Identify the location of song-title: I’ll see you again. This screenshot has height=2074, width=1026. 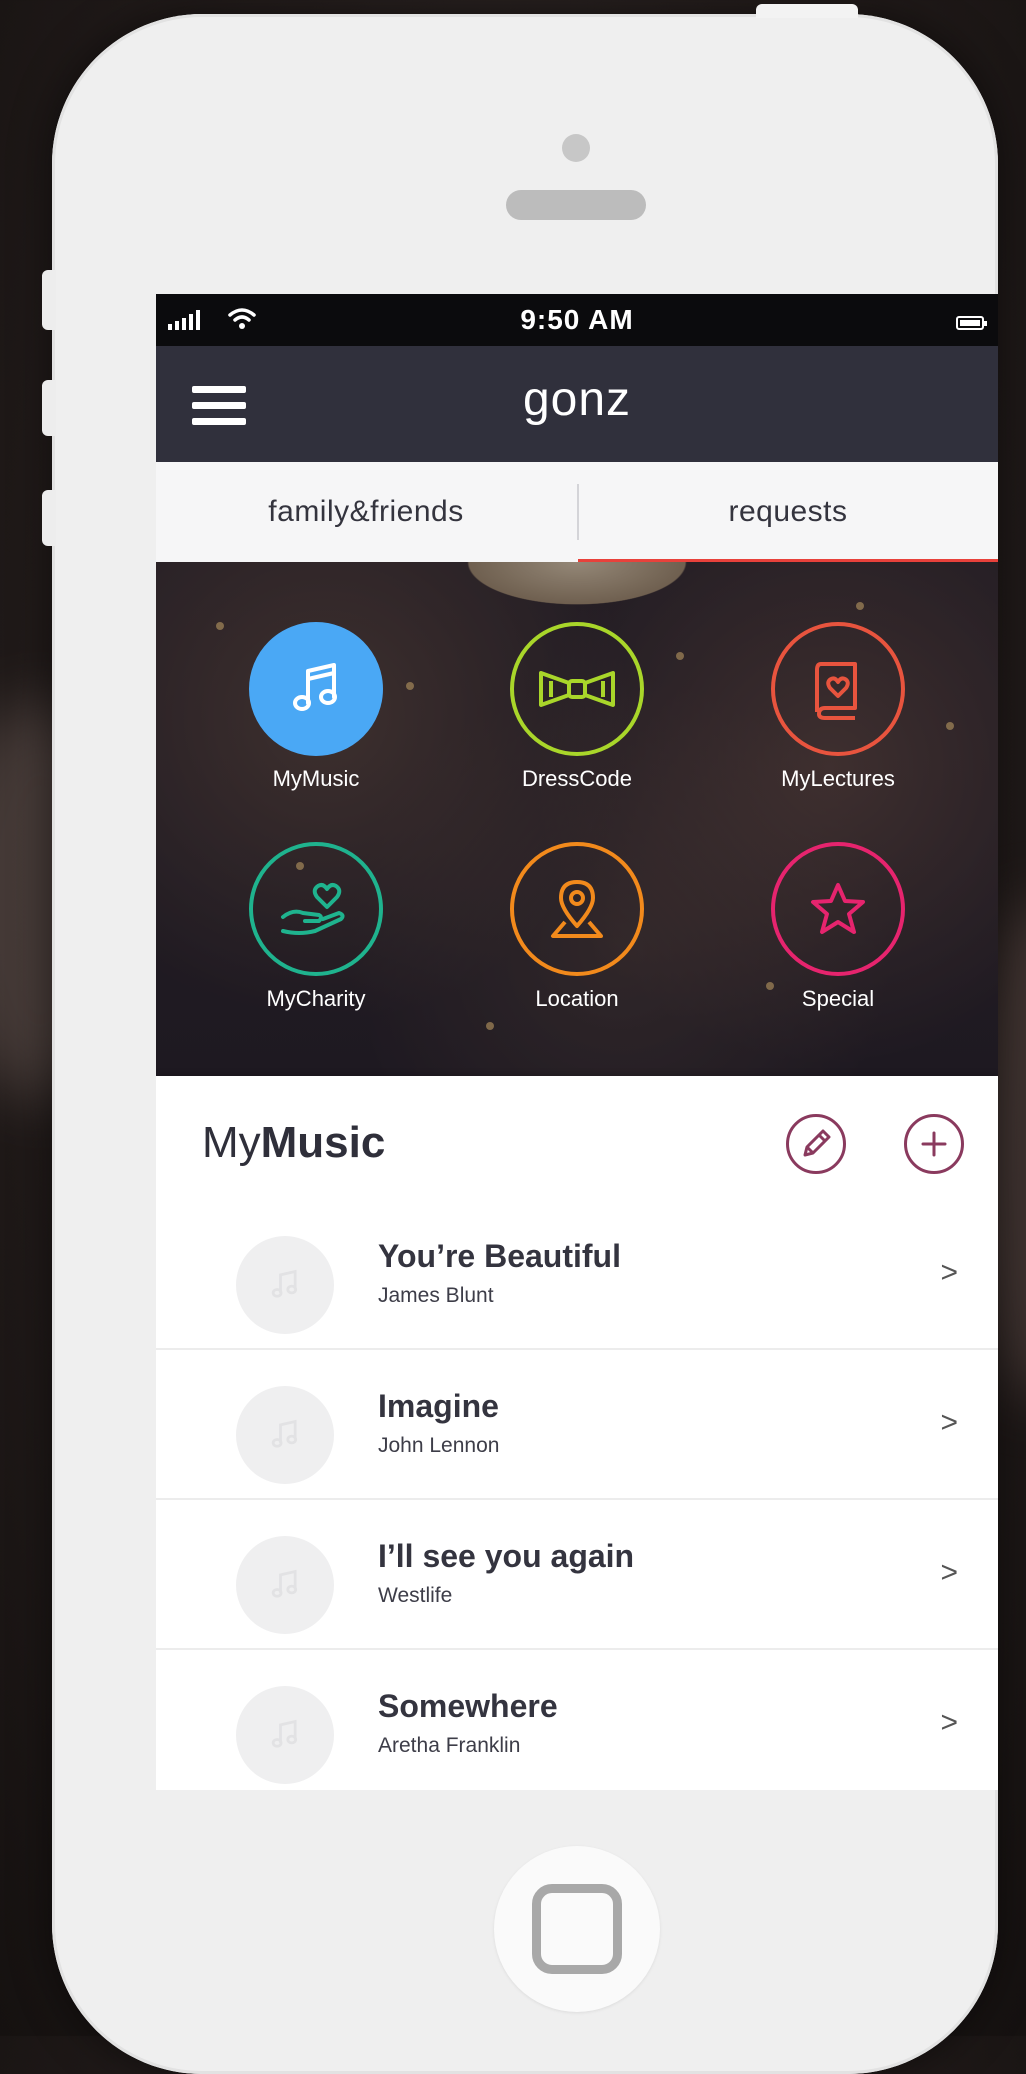
(506, 1556).